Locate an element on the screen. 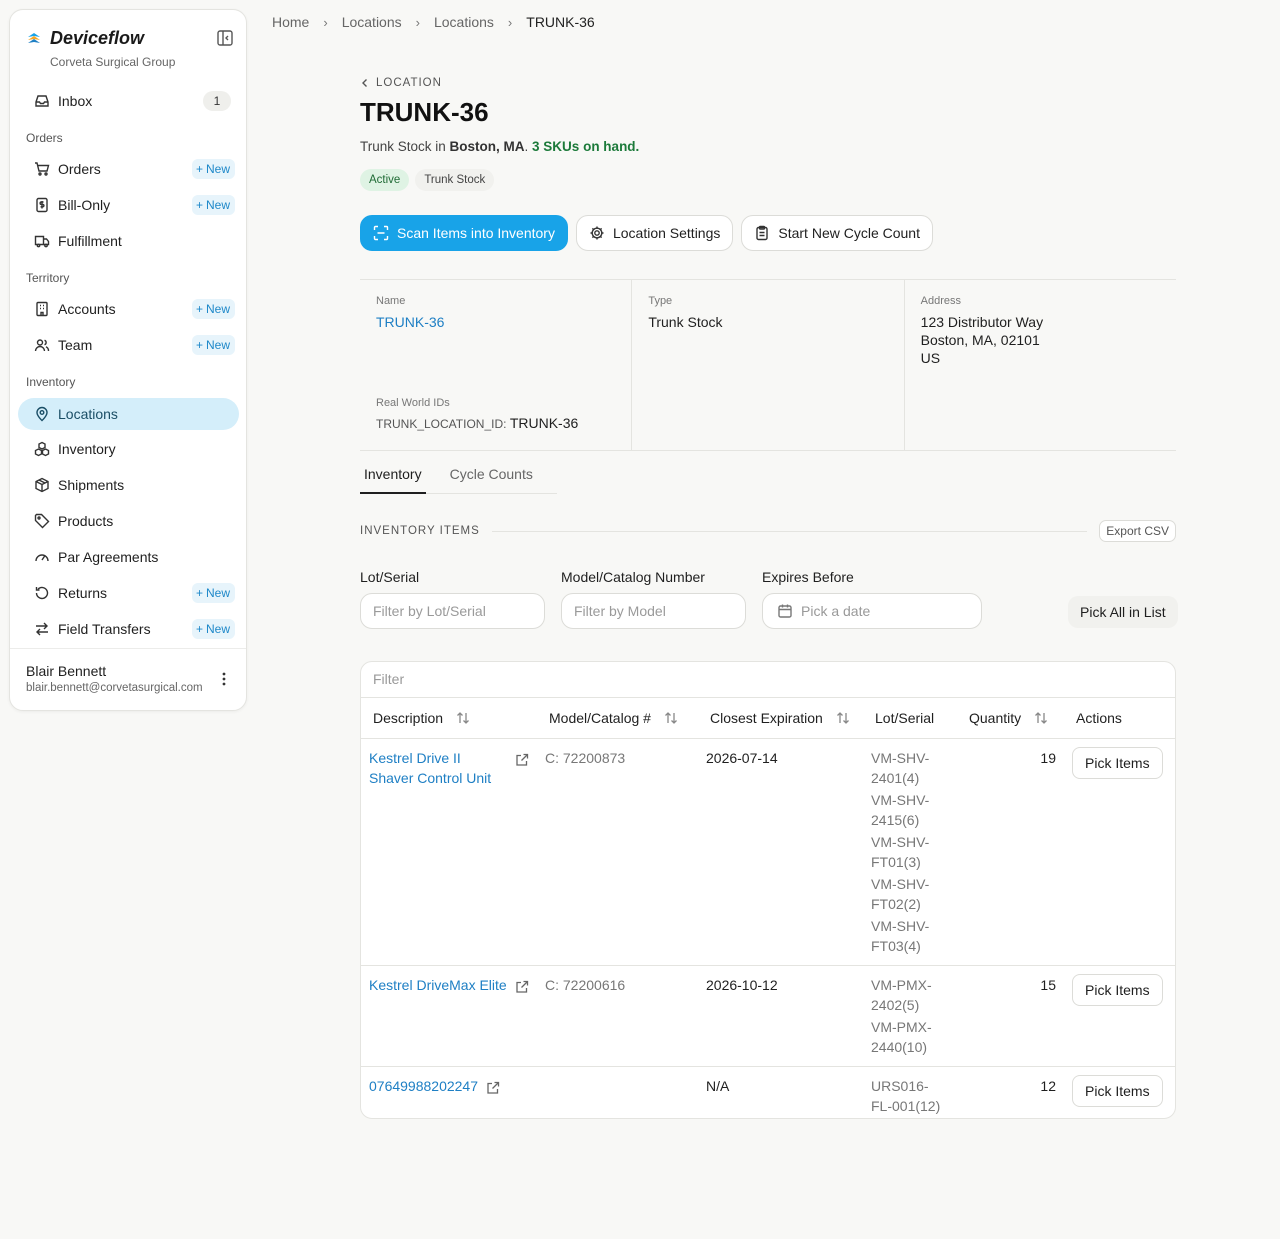  column-expiration: Closest Expiration is located at coordinates (780, 718).